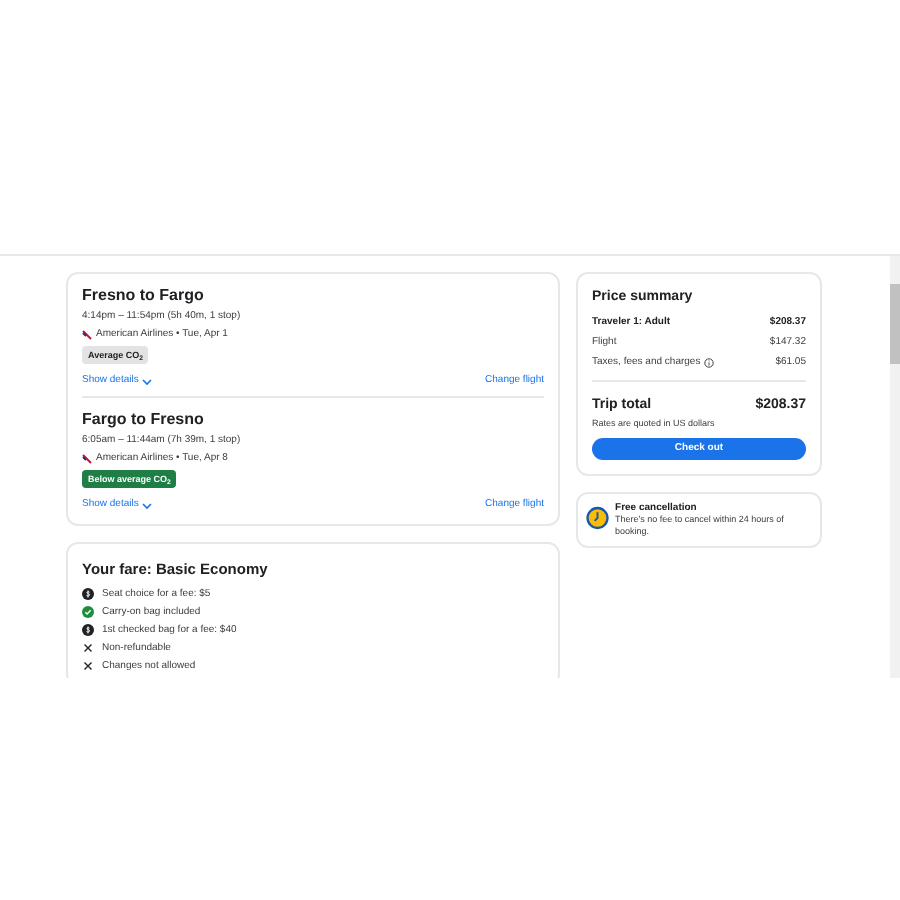 This screenshot has height=900, width=900. Describe the element at coordinates (144, 296) in the screenshot. I see `route-title: Fresno to Fargo` at that location.